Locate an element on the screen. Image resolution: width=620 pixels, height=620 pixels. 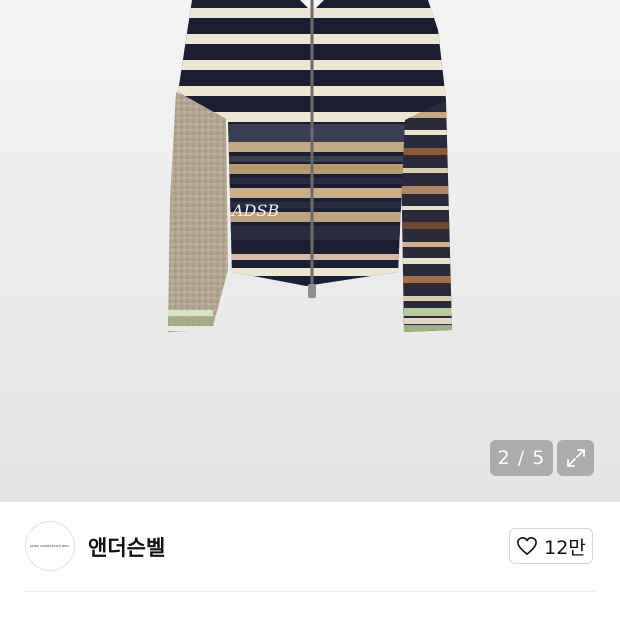
heart-outline-icon is located at coordinates (527, 546).